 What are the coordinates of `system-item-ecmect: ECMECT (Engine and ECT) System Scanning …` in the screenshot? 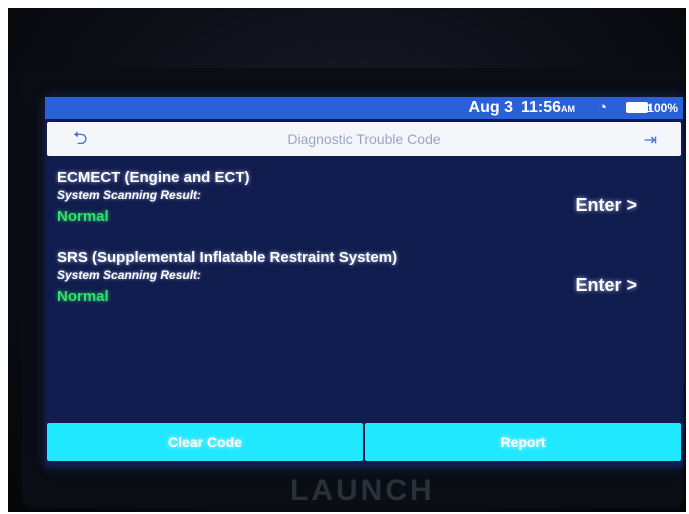 It's located at (153, 197).